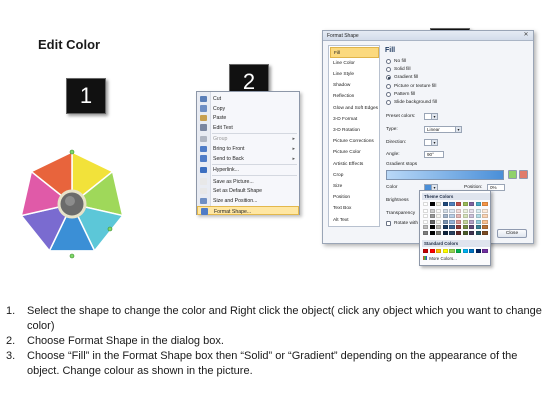 Image resolution: width=560 pixels, height=420 pixels. Describe the element at coordinates (512, 233) in the screenshot. I see `close-button: Close` at that location.